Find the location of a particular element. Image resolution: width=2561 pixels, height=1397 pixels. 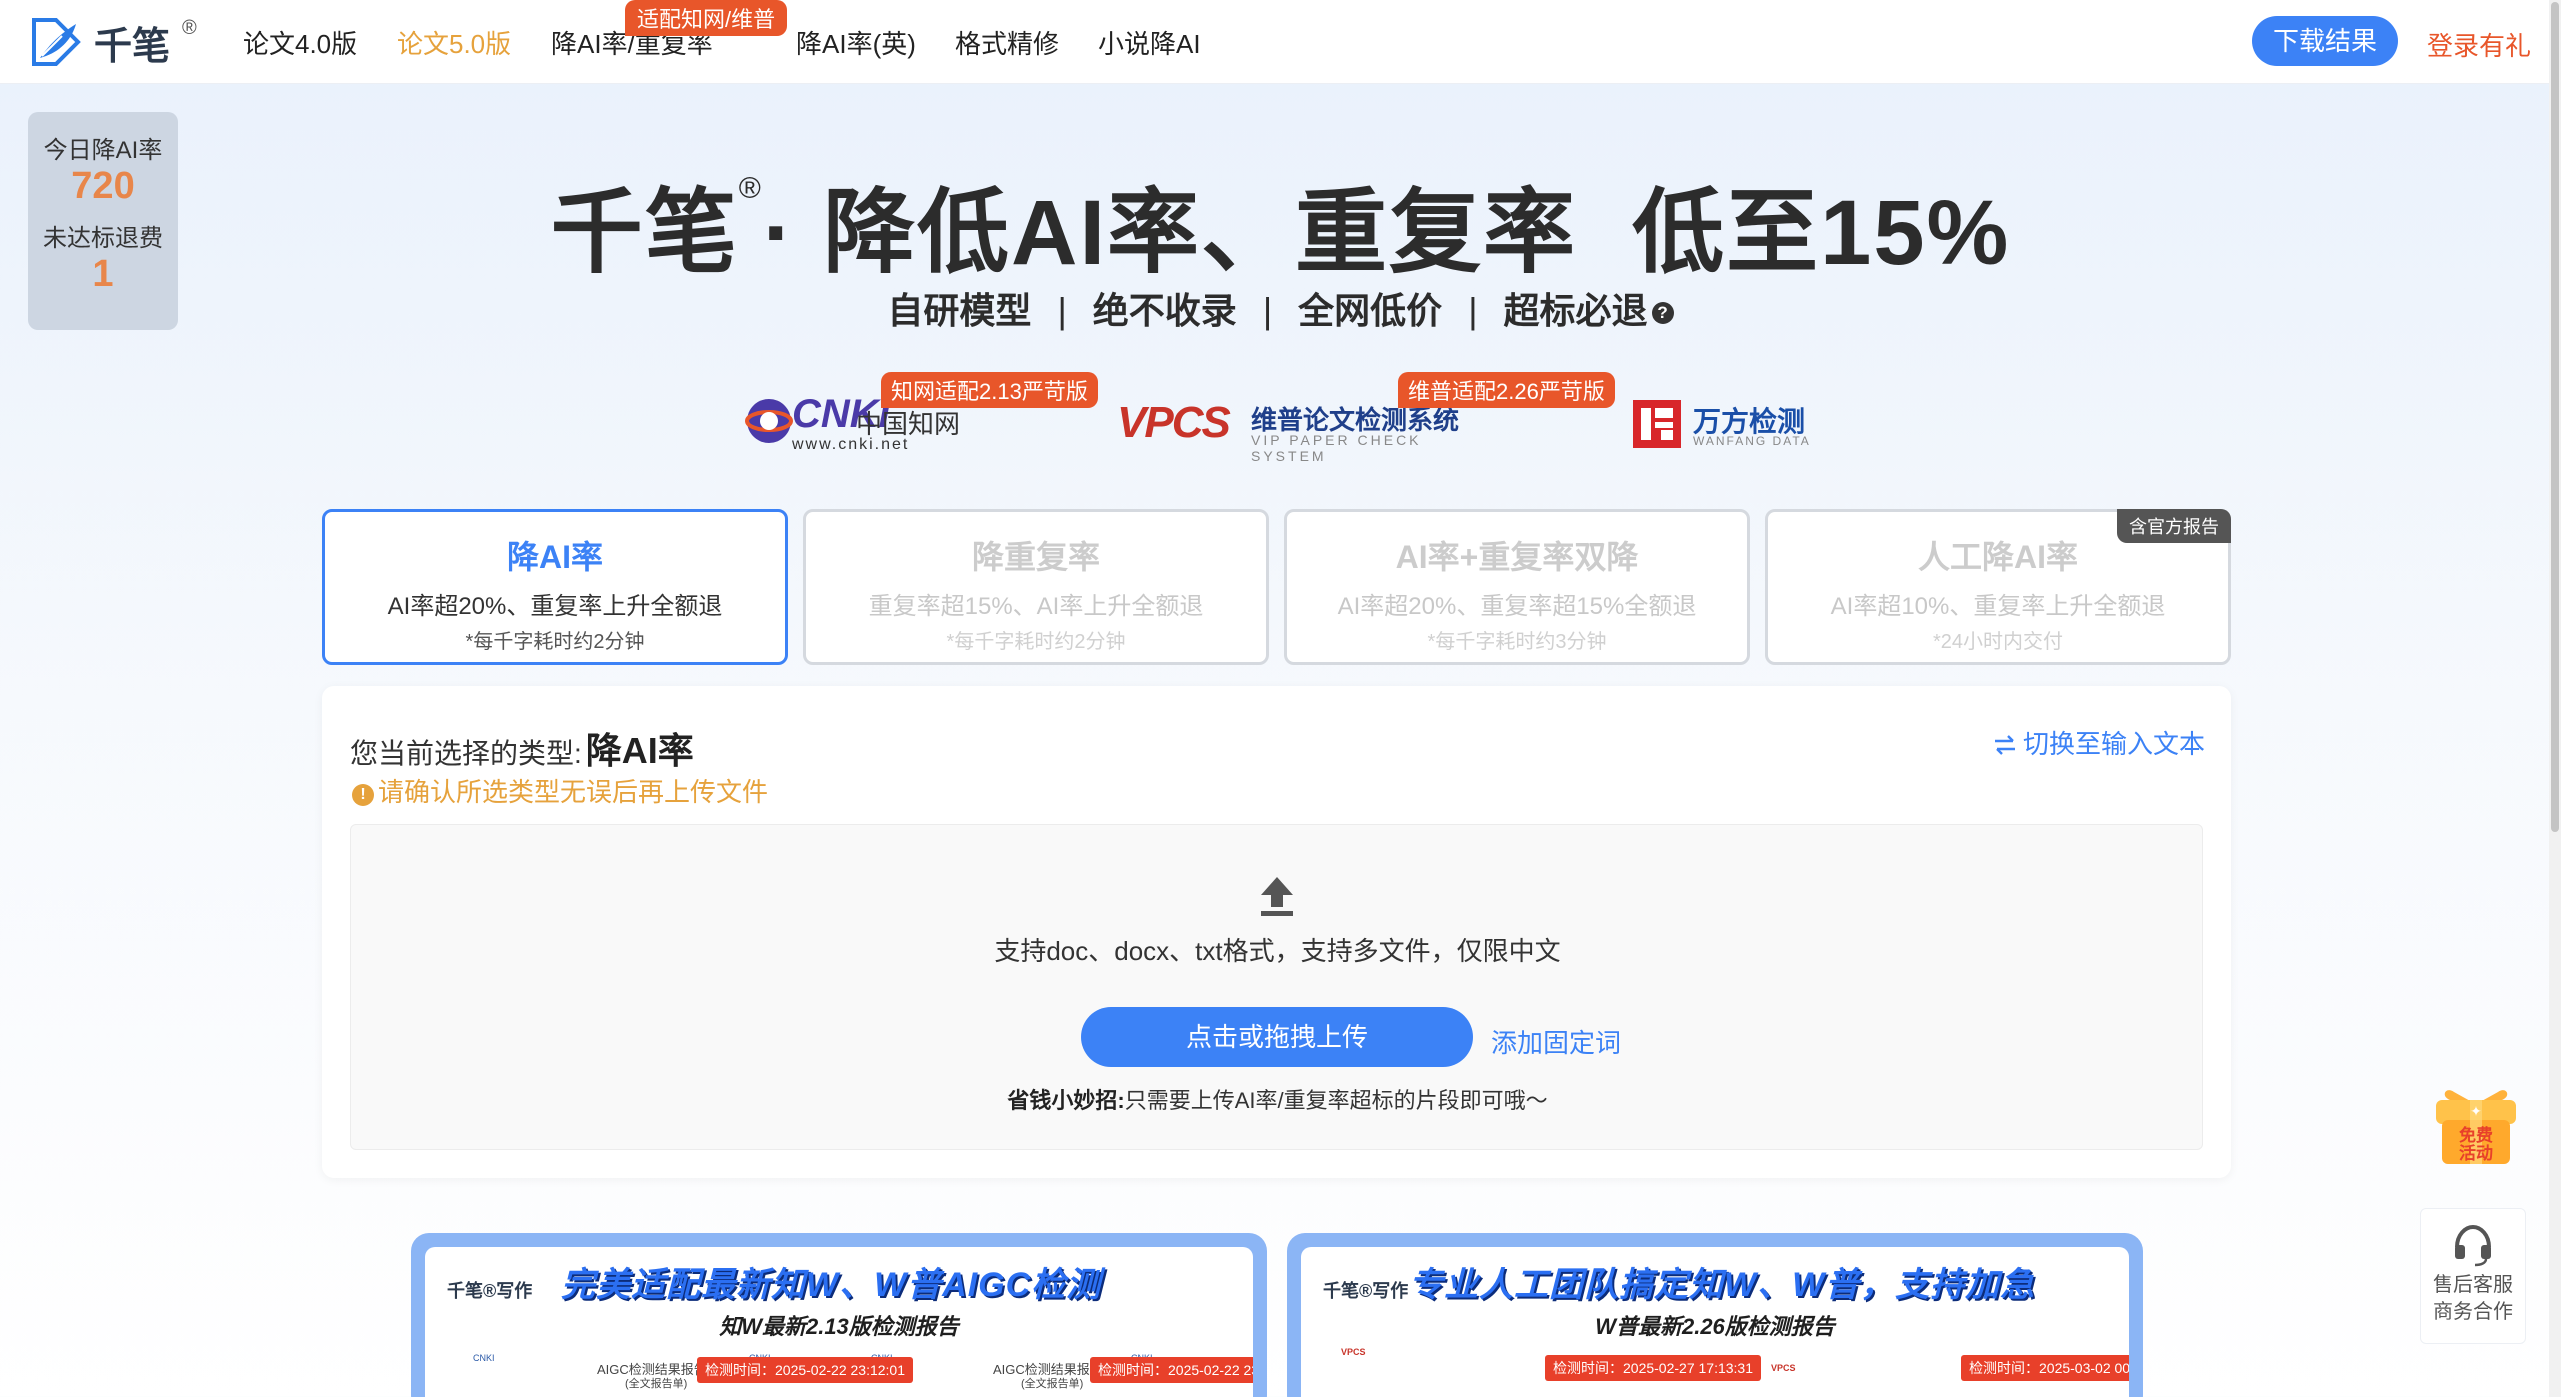

selected-type-line: 您当前选择的类型: 降AI率 is located at coordinates (522, 748).